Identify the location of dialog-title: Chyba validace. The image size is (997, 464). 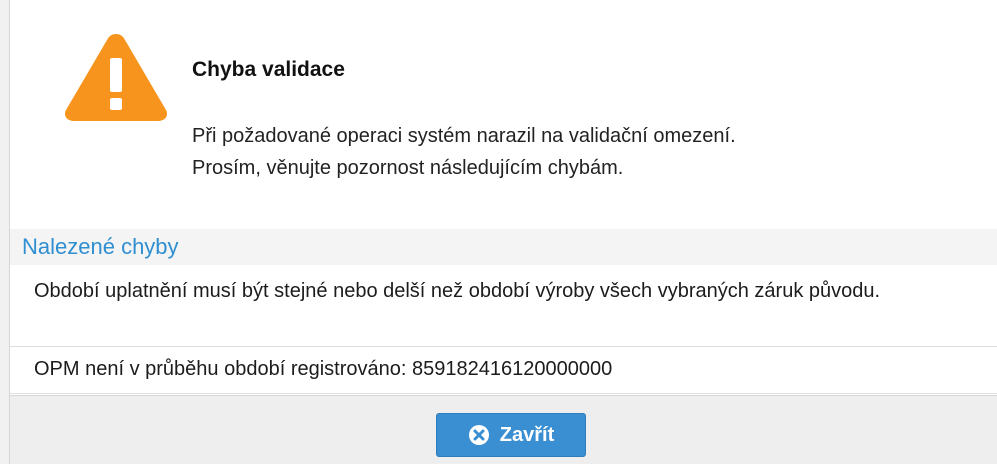
(268, 69).